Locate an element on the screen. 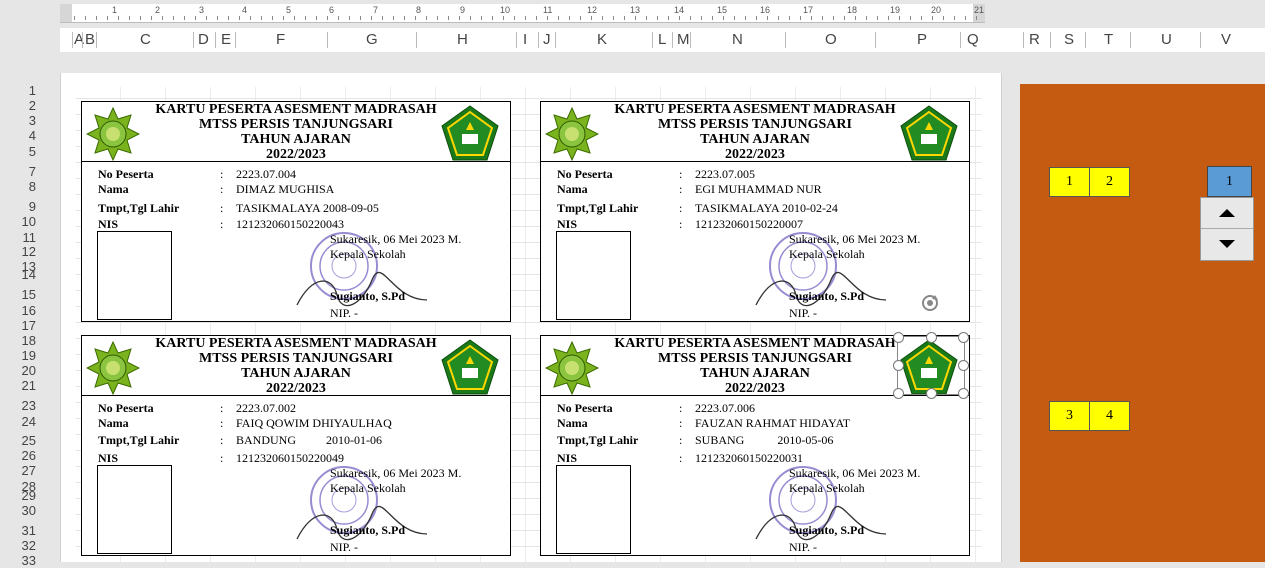 This screenshot has width=1265, height=568. row-header: 27 is located at coordinates (29, 470).